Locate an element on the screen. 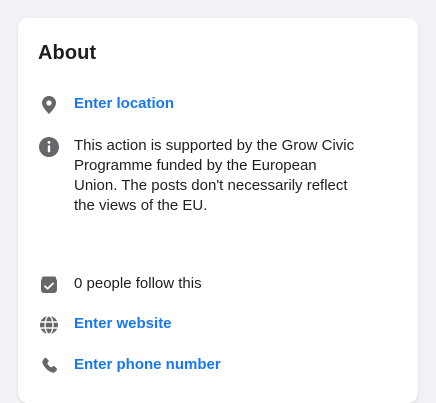  phone-row: Enter phone number is located at coordinates (218, 366).